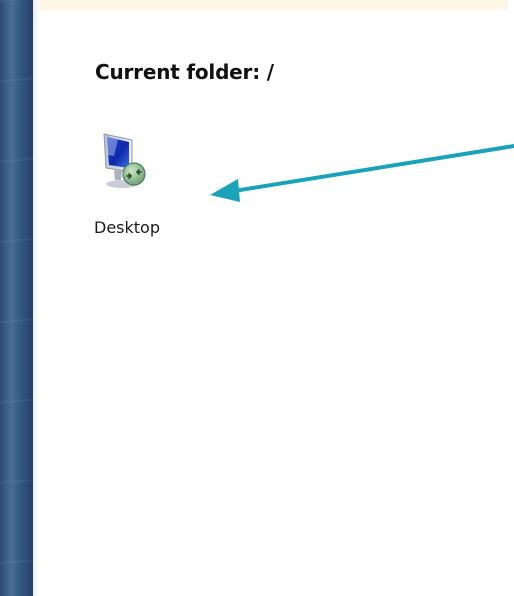 This screenshot has height=596, width=514. Describe the element at coordinates (511, 298) in the screenshot. I see `right-edge` at that location.